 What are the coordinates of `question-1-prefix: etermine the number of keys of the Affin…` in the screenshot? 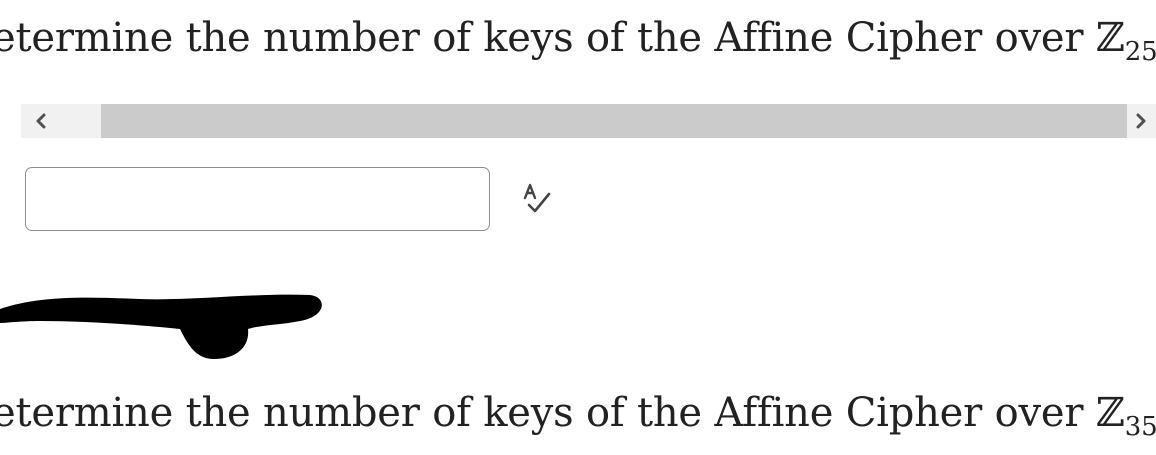 It's located at (548, 38).